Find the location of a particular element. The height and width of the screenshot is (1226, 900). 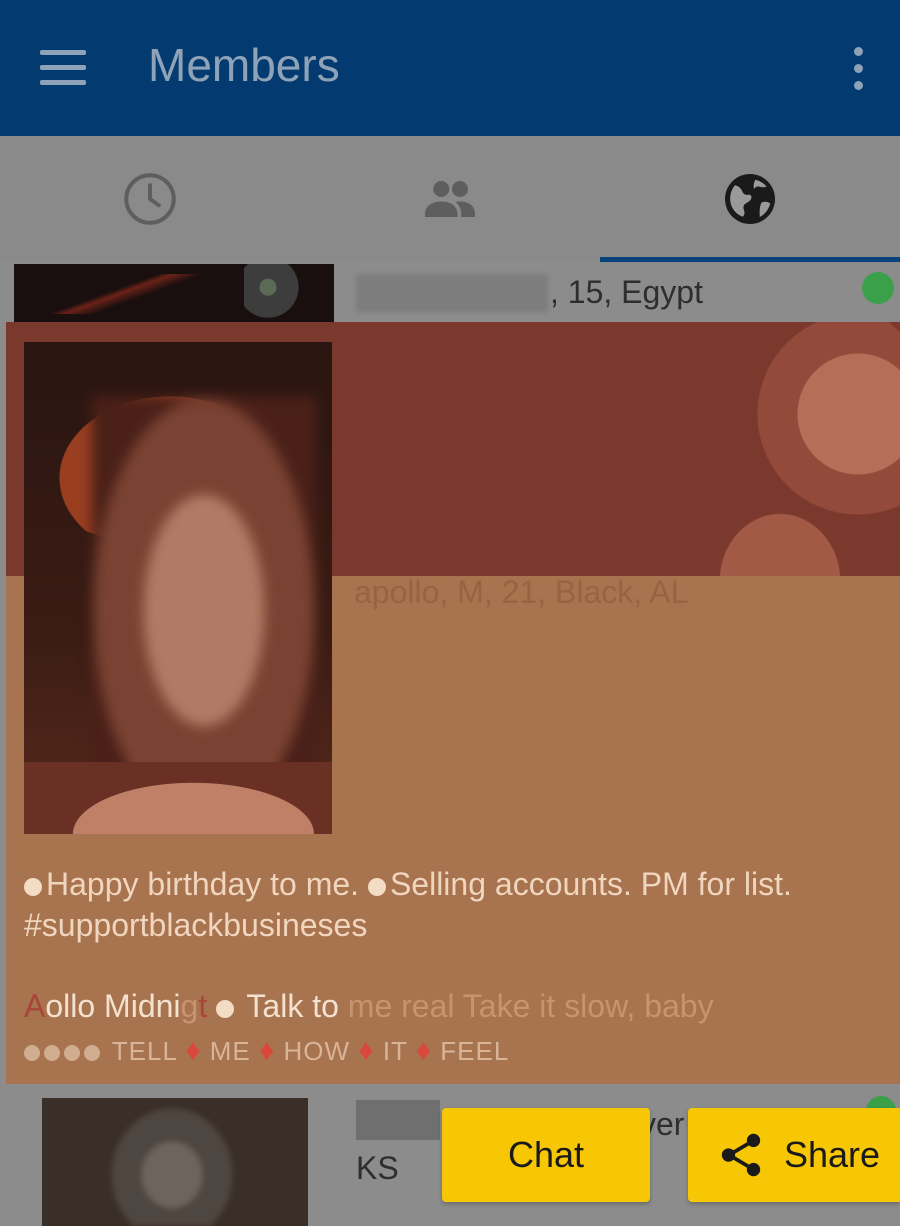

tab-friends is located at coordinates (450, 199).